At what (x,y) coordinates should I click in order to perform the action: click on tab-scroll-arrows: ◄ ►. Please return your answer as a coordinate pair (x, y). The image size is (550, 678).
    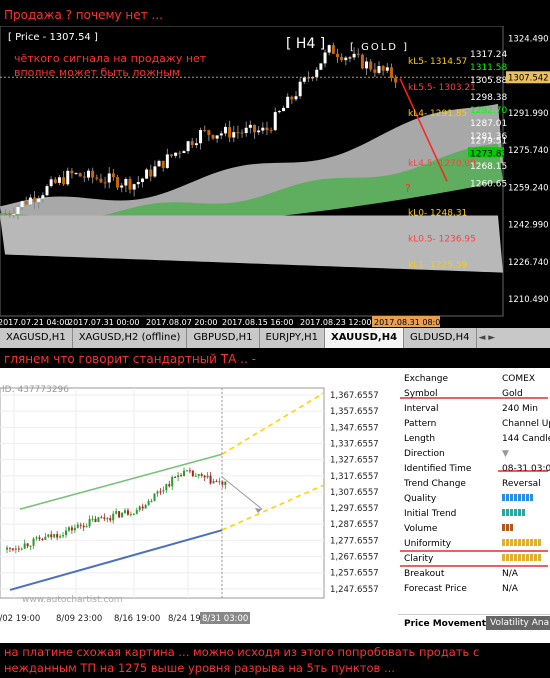
    Looking at the image, I should click on (487, 338).